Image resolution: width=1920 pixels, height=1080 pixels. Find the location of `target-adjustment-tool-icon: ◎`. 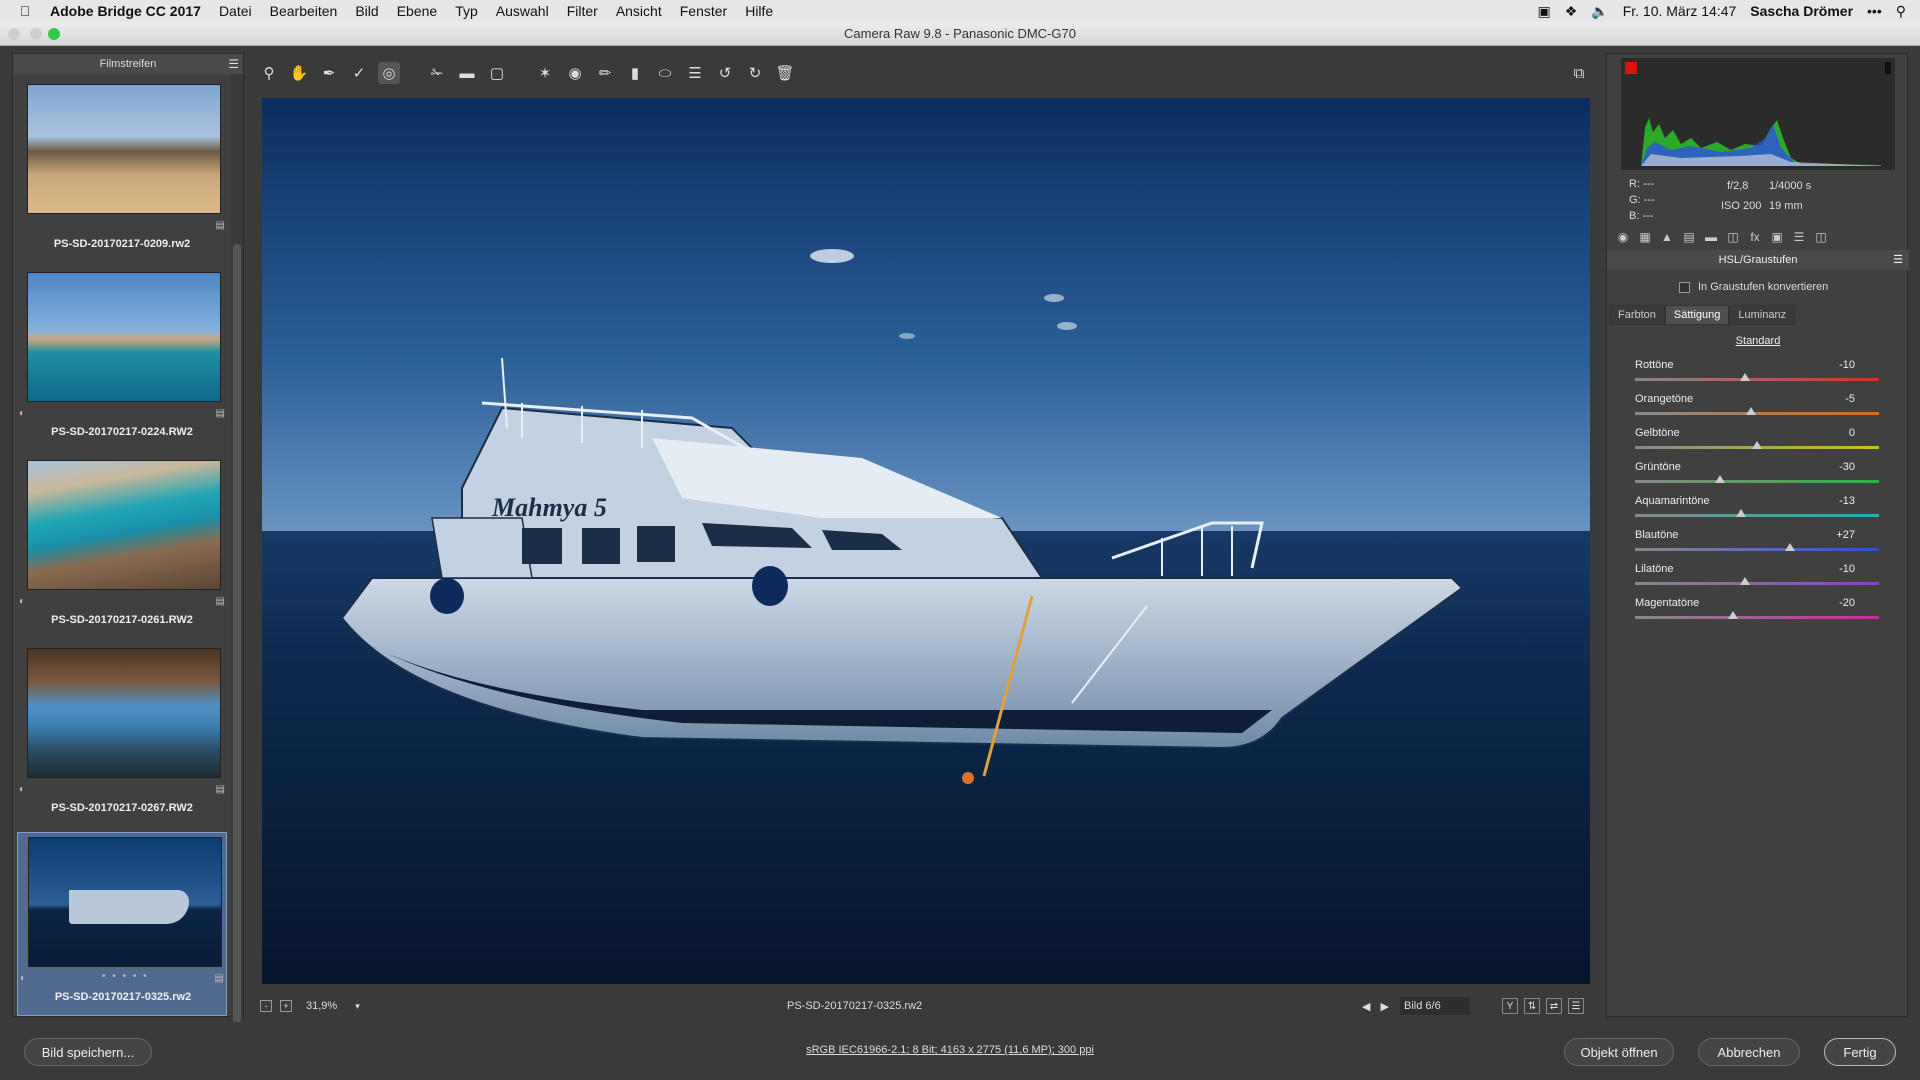

target-adjustment-tool-icon: ◎ is located at coordinates (389, 73).